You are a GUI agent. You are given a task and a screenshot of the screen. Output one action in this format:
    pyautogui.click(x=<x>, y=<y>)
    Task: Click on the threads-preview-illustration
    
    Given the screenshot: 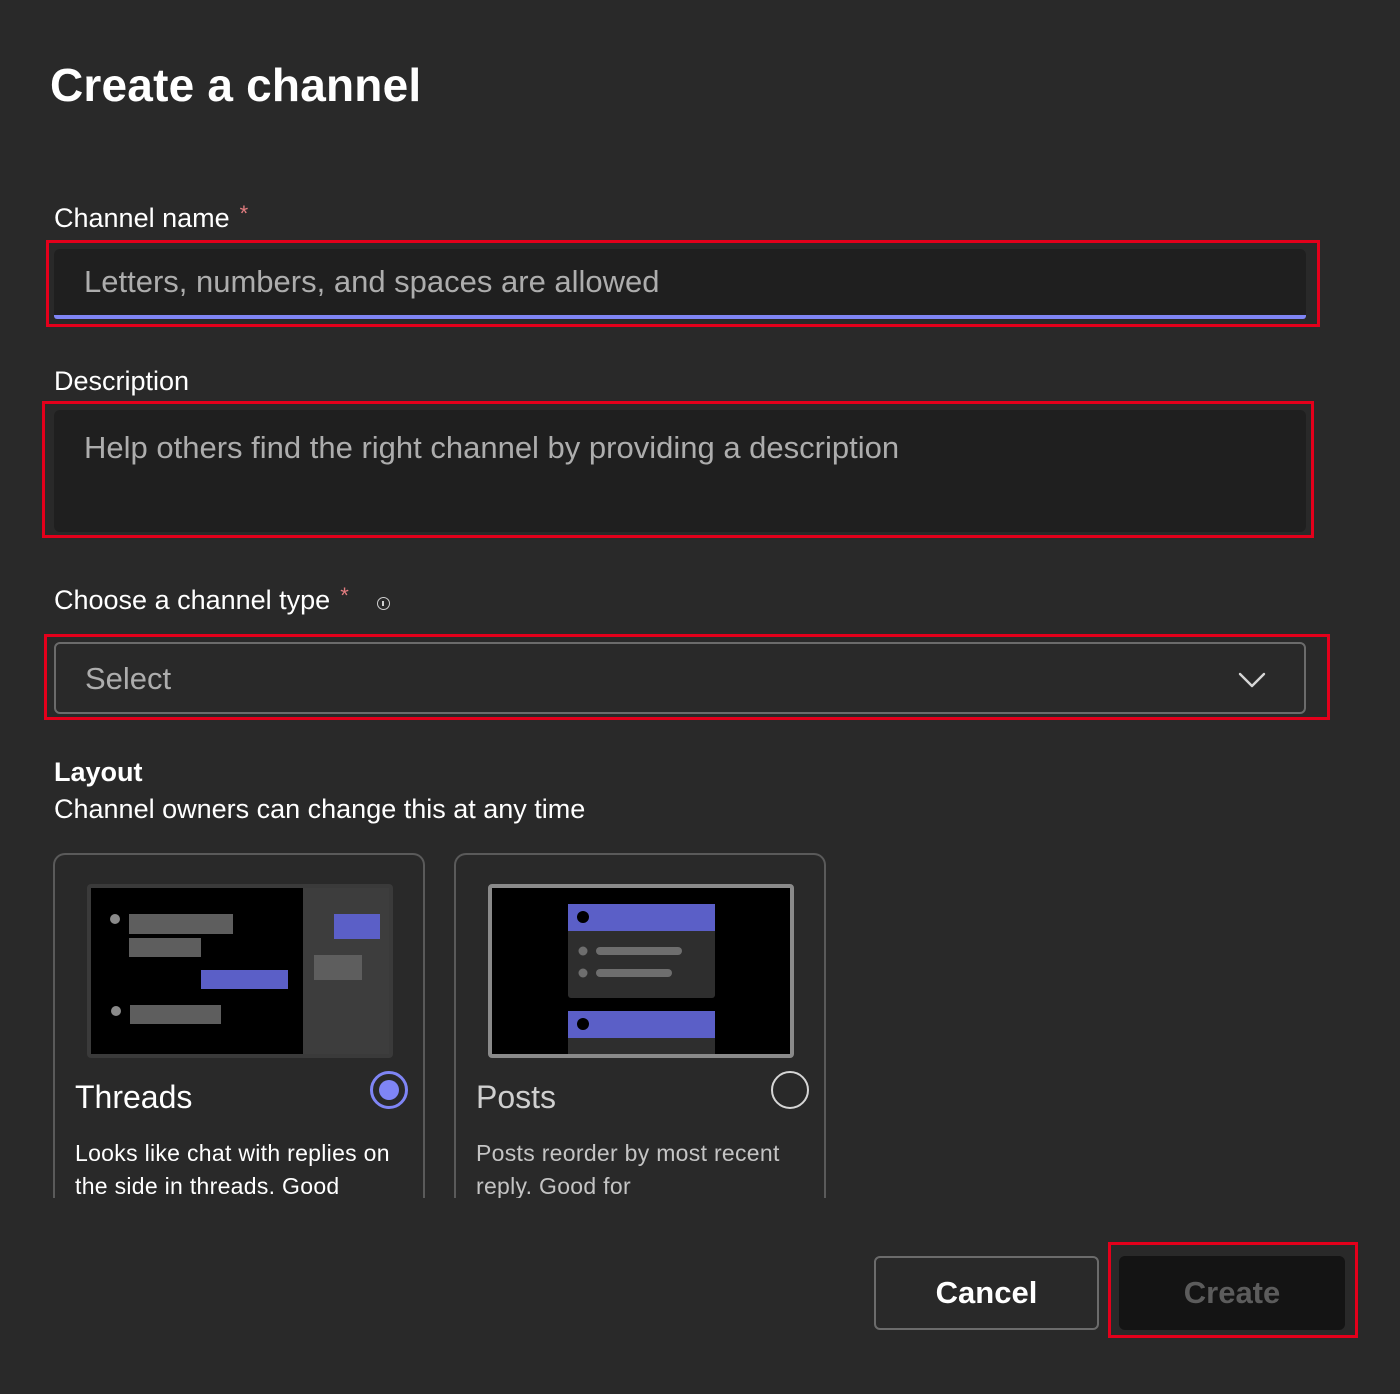 What is the action you would take?
    pyautogui.click(x=240, y=971)
    